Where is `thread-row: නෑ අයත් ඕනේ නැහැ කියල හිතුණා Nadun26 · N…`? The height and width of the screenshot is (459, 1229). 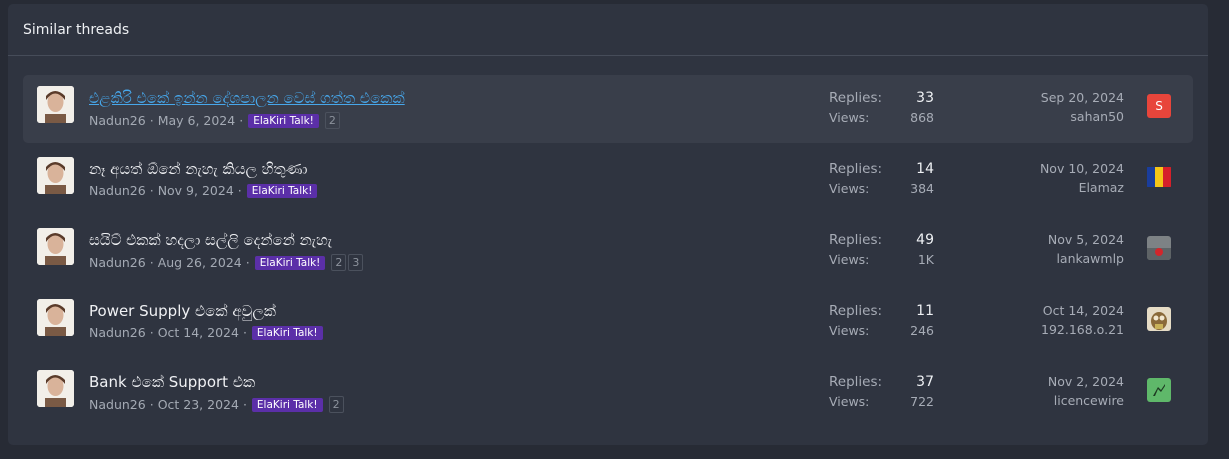 thread-row: නෑ අයත් ඕනේ නැහැ කියල හිතුණා Nadun26 · N… is located at coordinates (608, 180).